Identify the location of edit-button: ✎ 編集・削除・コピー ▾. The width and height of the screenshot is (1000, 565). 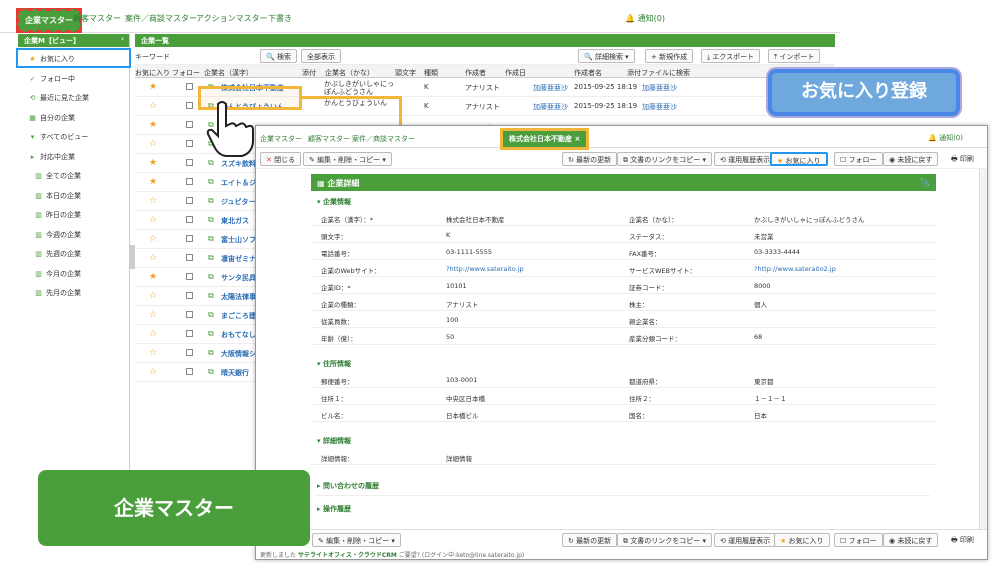
(347, 159).